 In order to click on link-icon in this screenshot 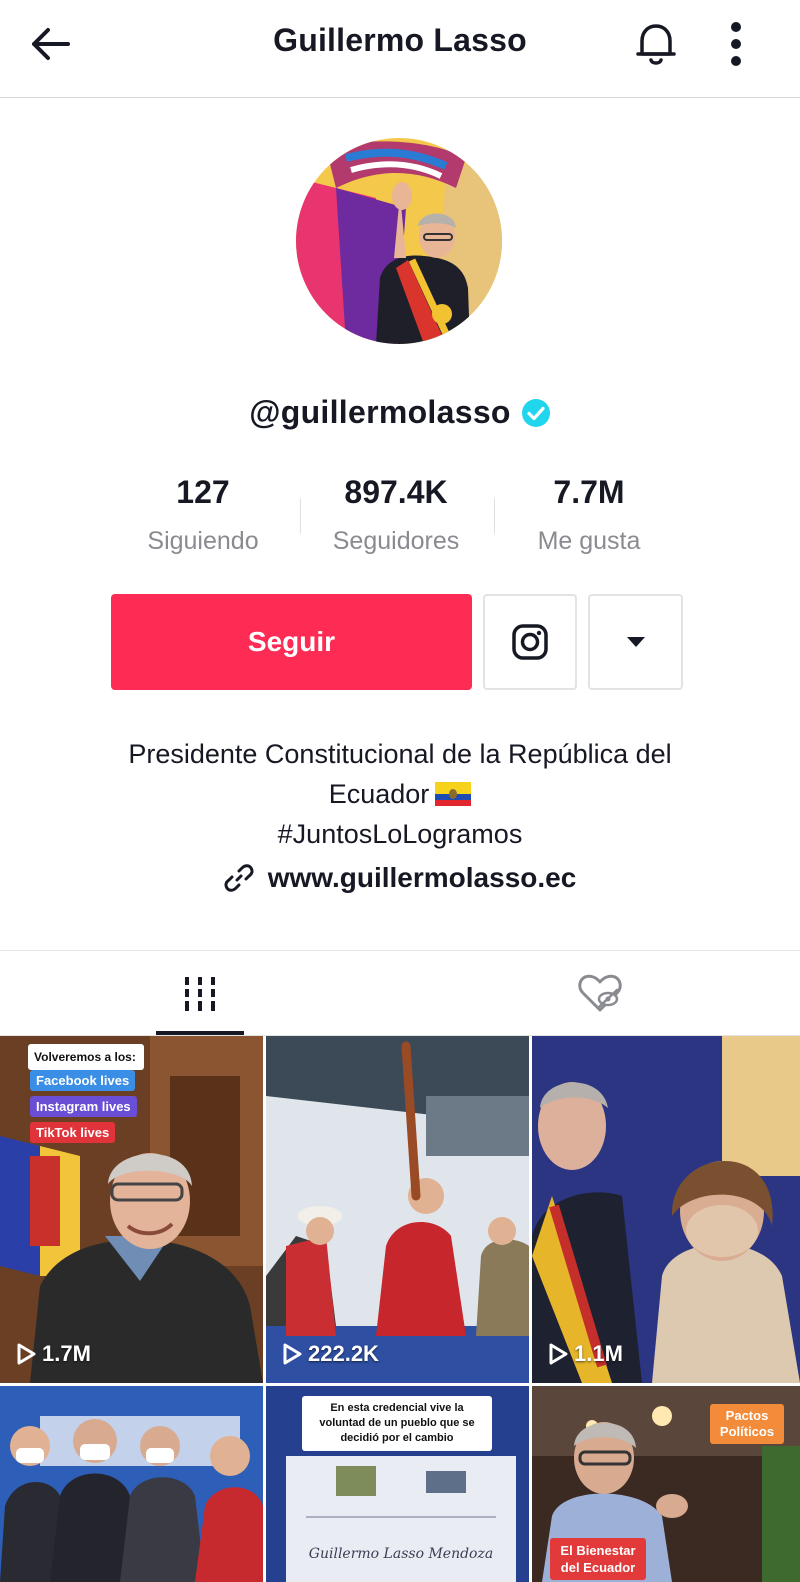, I will do `click(239, 878)`.